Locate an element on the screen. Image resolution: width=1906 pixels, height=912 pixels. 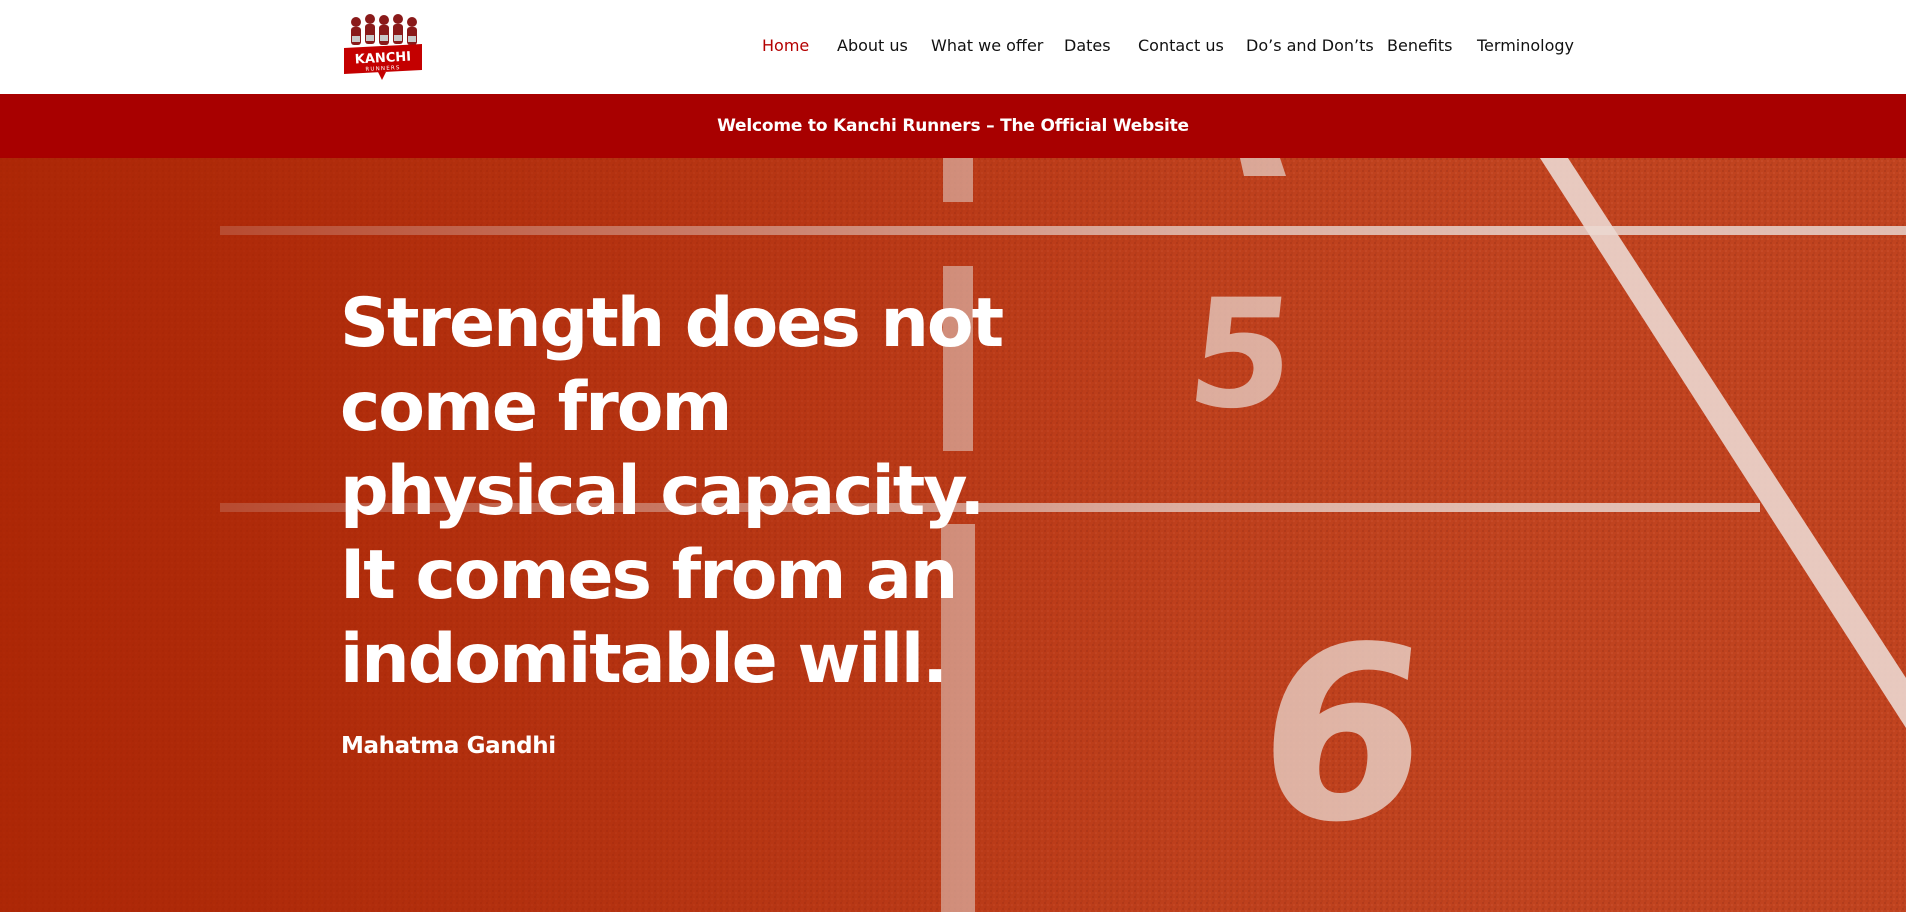
nav-contact-us: Contact us is located at coordinates (1181, 46).